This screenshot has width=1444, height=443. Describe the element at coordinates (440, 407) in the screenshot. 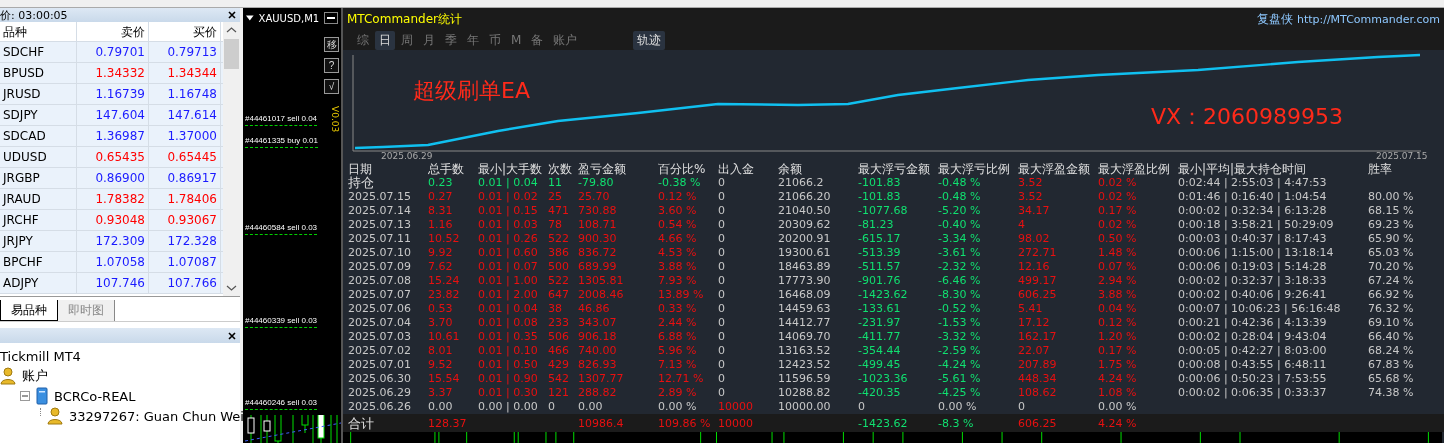

I see `table-cell: 0.00` at that location.